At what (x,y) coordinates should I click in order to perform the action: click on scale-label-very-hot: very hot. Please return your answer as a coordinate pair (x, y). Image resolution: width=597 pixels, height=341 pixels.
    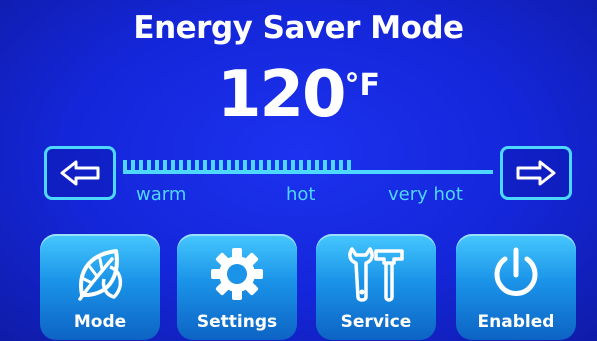
    Looking at the image, I should click on (425, 194).